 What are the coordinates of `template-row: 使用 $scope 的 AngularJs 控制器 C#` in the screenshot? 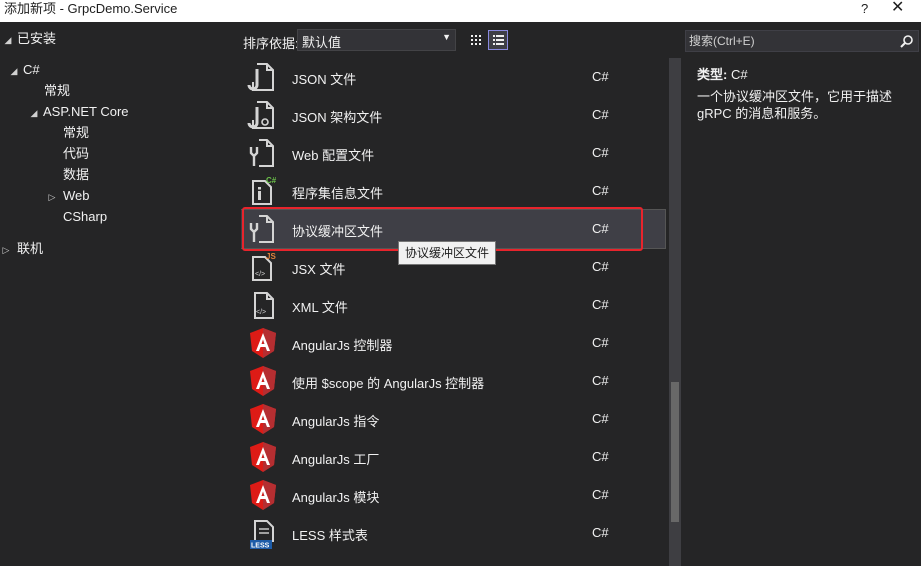 It's located at (453, 381).